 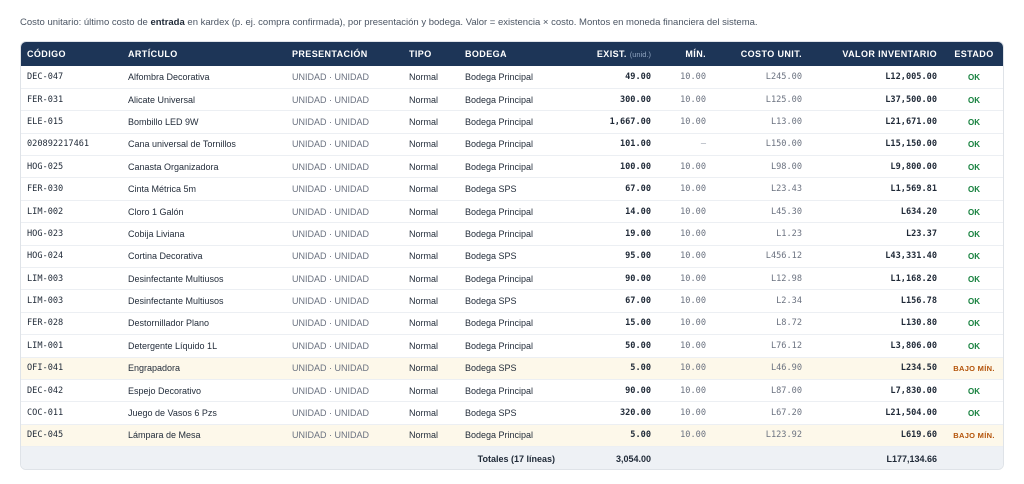 I want to click on status-badge: BAJO MÍN., so click(x=974, y=436).